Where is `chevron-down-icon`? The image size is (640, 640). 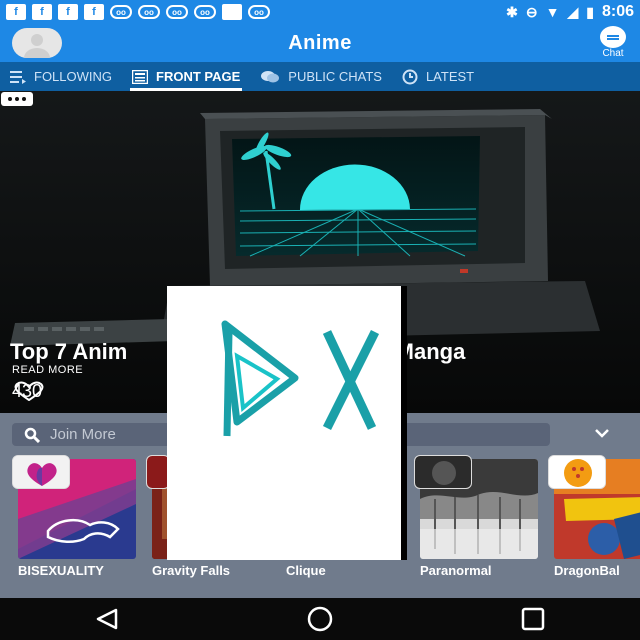
chevron-down-icon is located at coordinates (602, 433).